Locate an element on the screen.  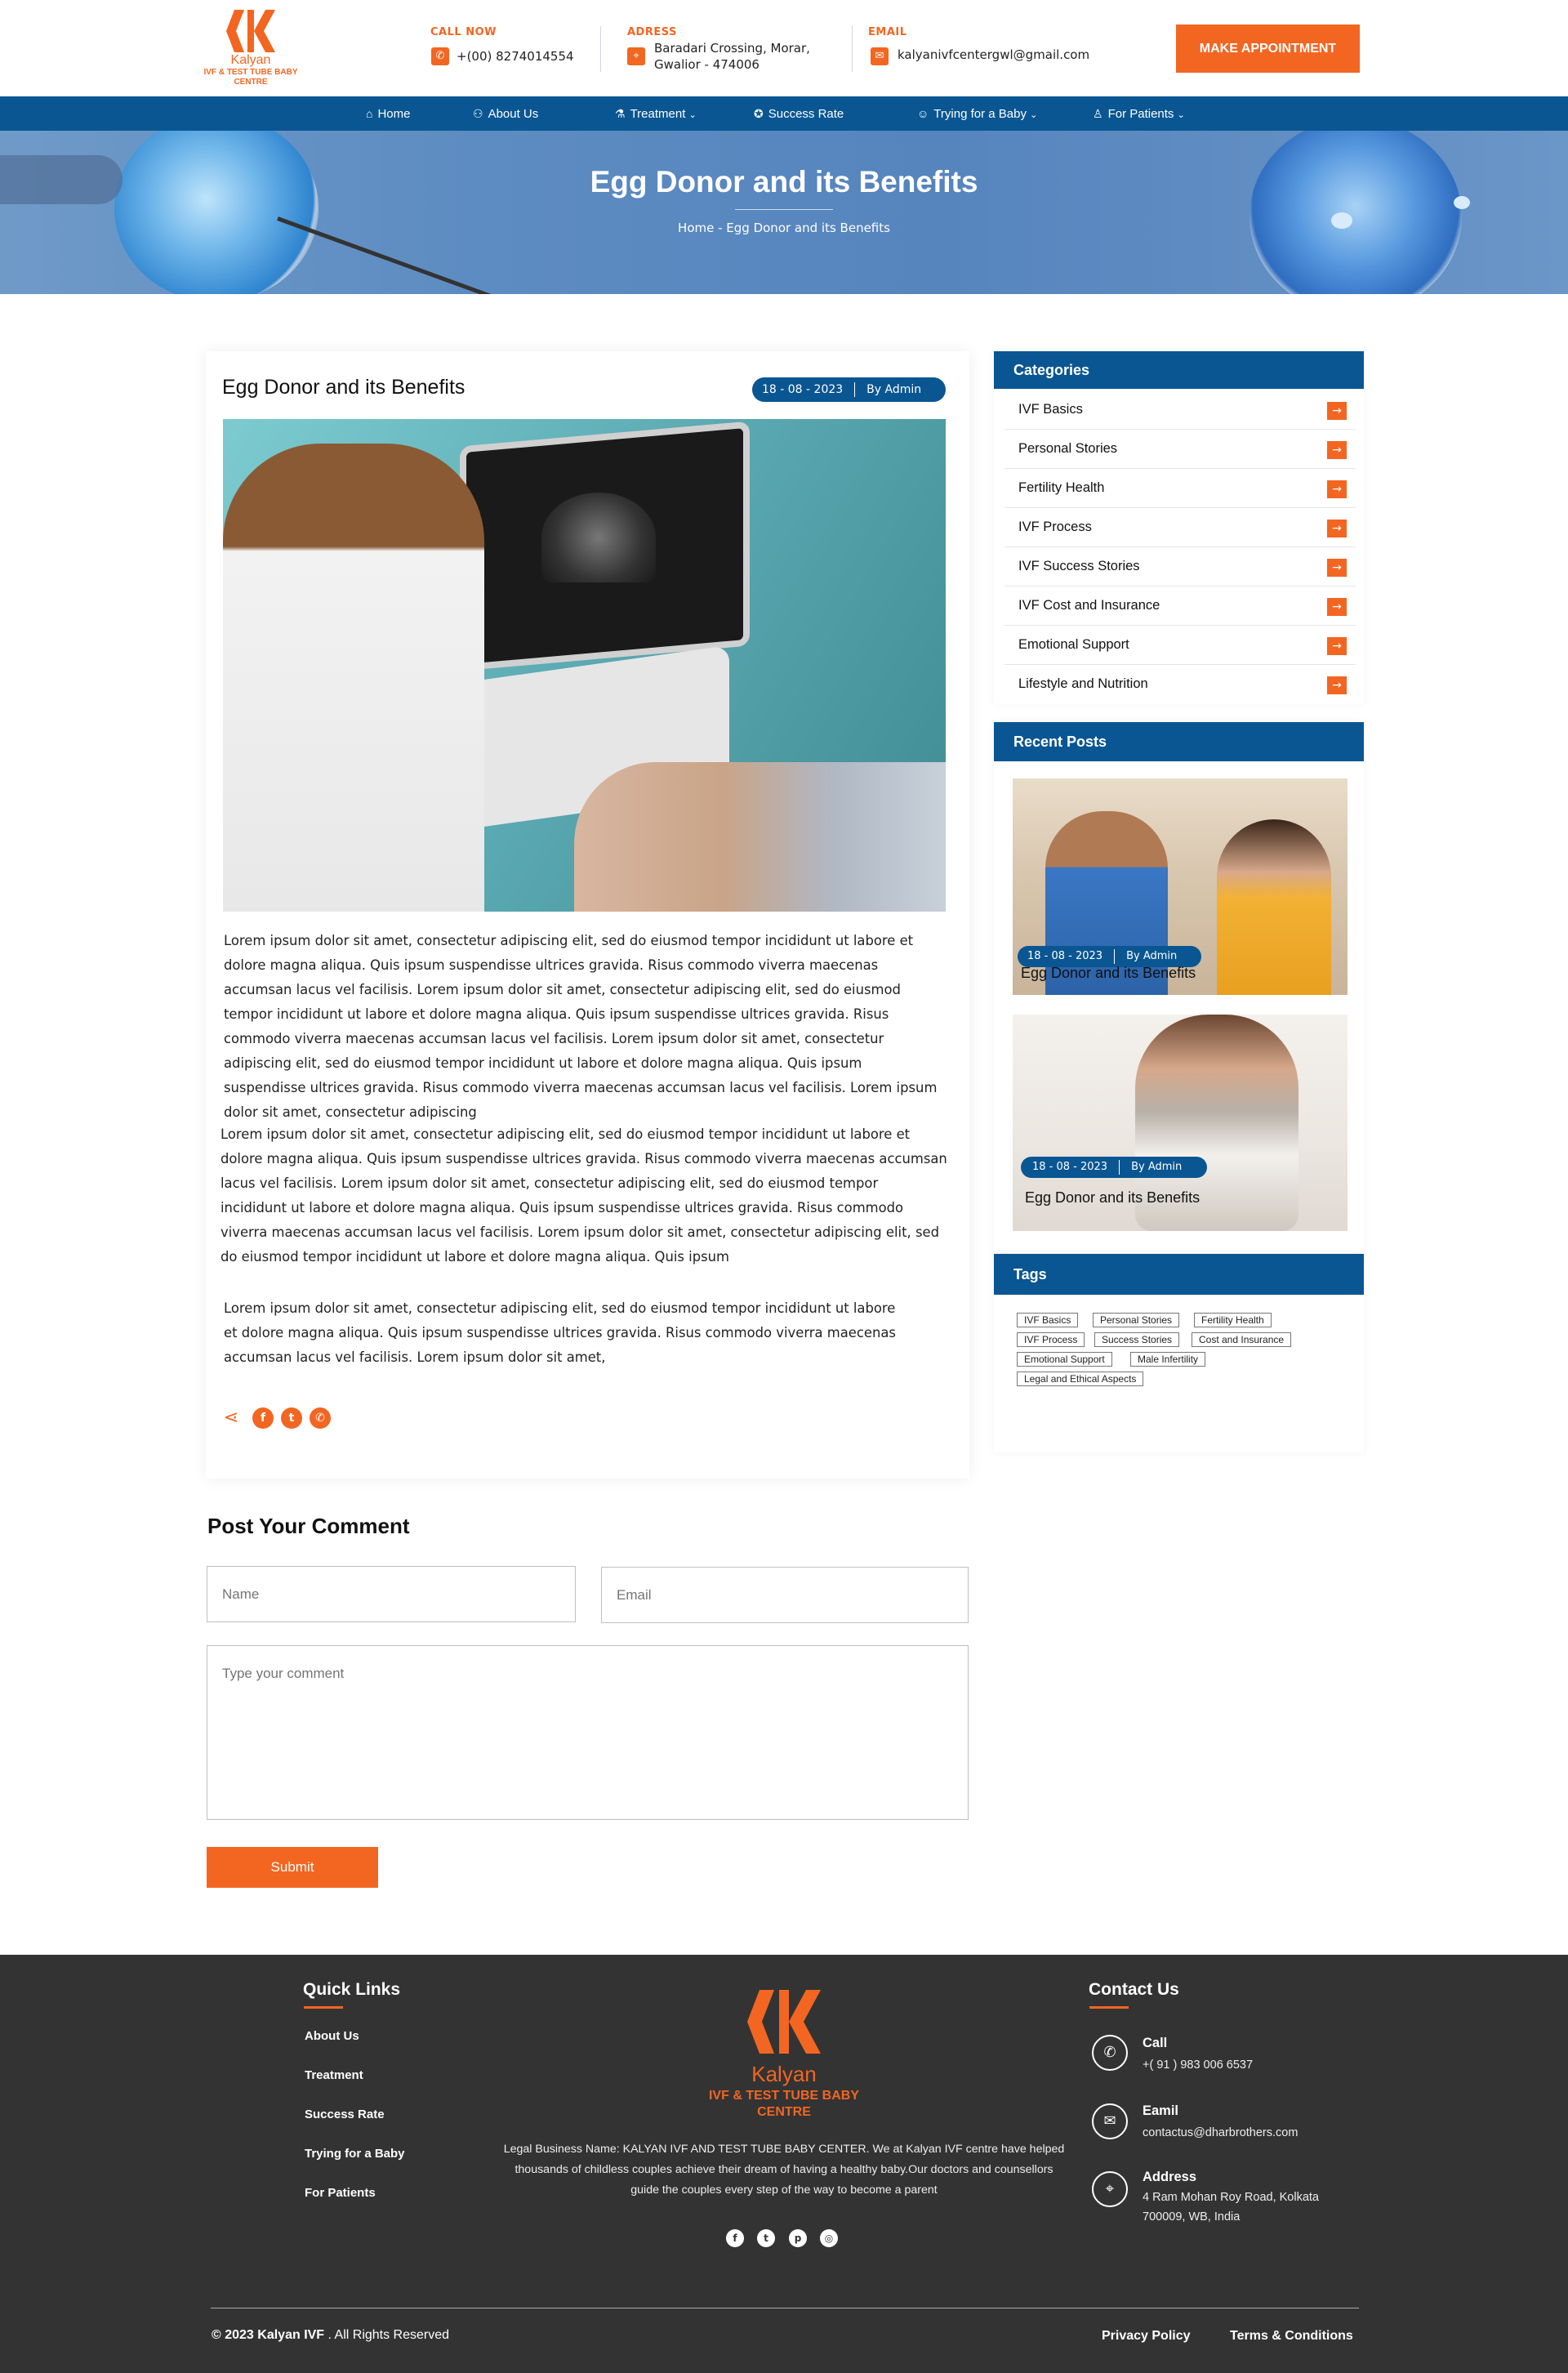
category-item: IVF Success Stories → is located at coordinates (1180, 567).